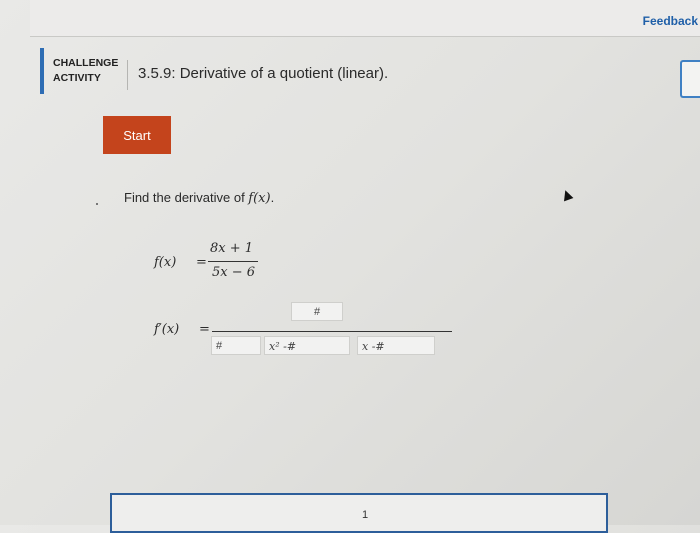  Describe the element at coordinates (317, 311) in the screenshot. I see `numerator-input: #` at that location.